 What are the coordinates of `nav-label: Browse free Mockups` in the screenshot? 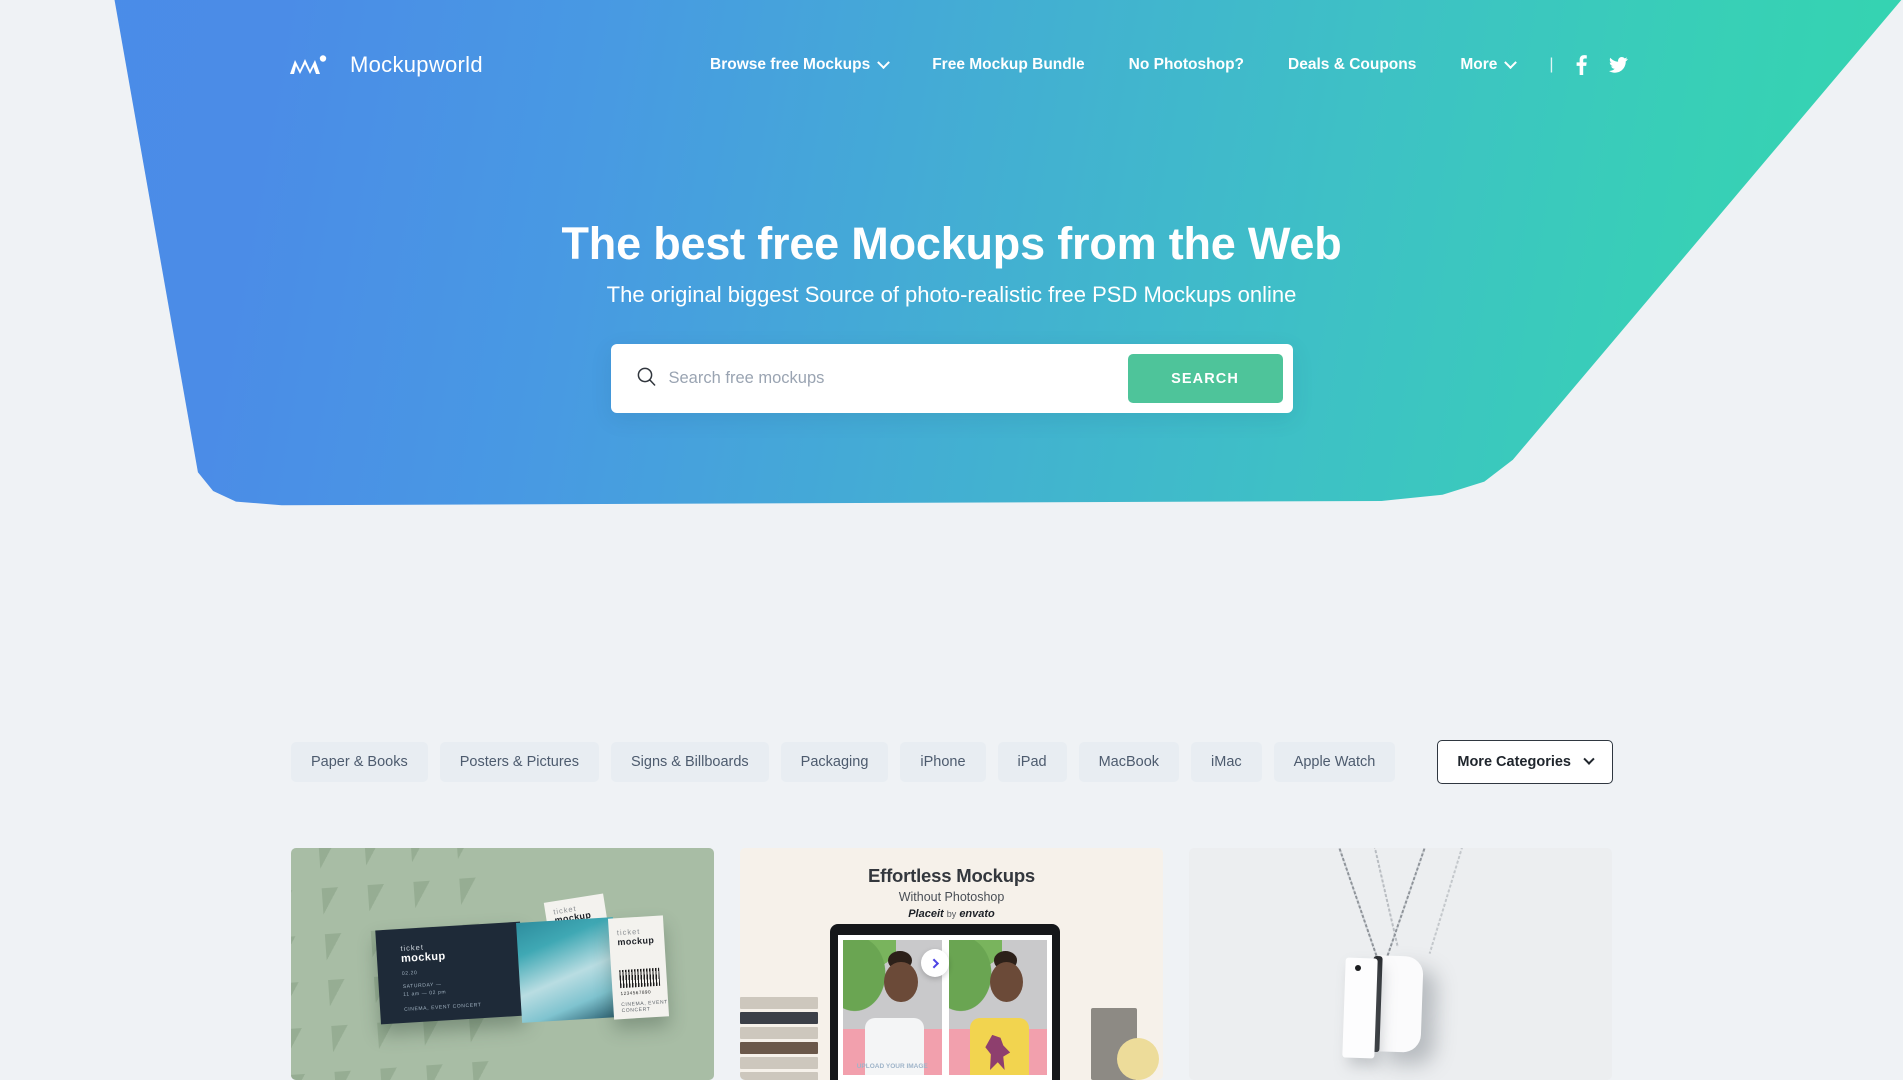 It's located at (790, 64).